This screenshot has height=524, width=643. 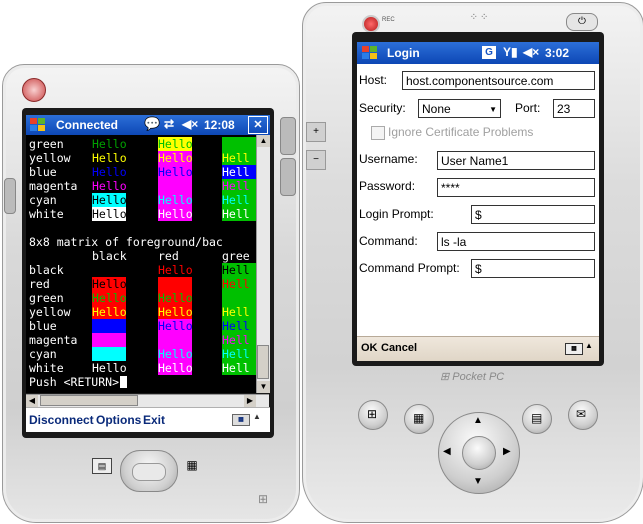 I want to click on terminal-matrix-row: red Hello Hell, so click(x=142, y=284).